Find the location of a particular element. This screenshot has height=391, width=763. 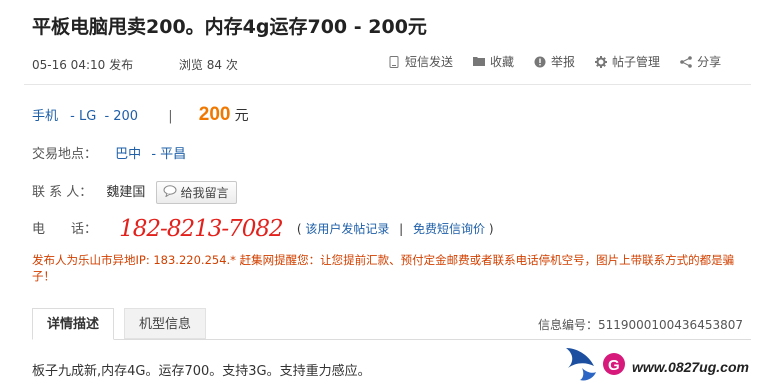

favorite-label: 收藏 is located at coordinates (502, 62).